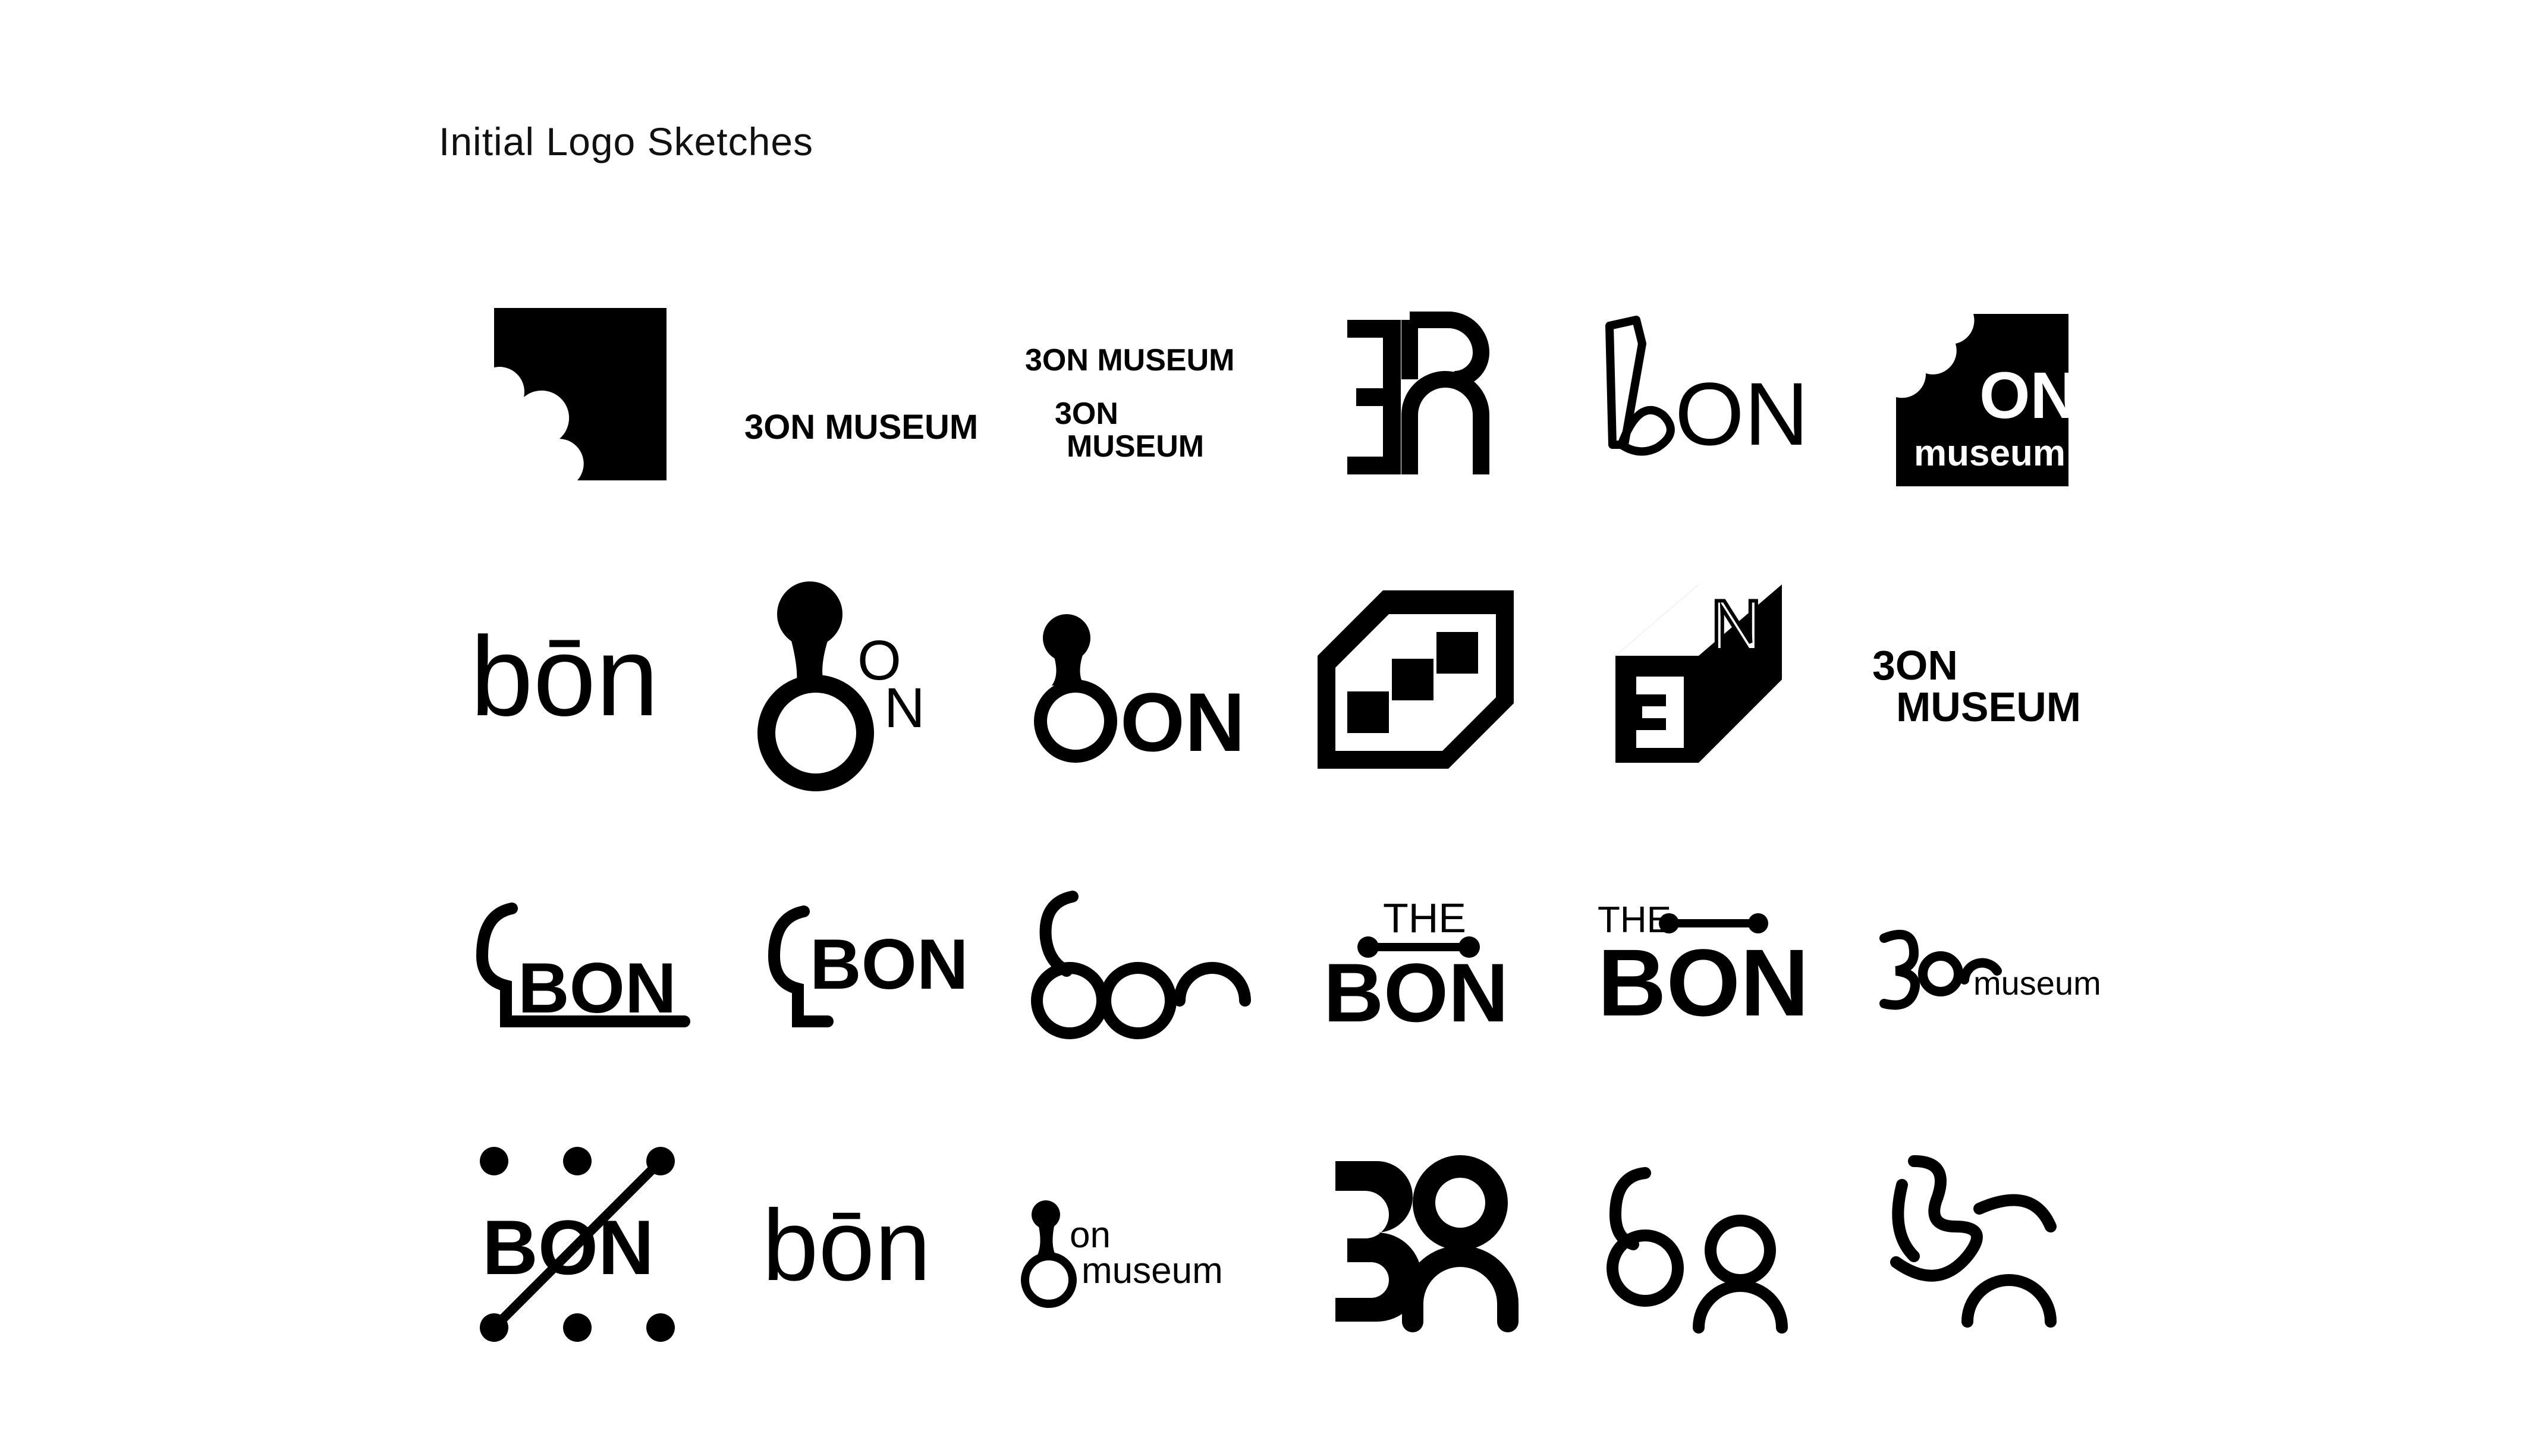 The image size is (2537, 1456). Describe the element at coordinates (1990, 454) in the screenshot. I see `logo-6-line-2: museum` at that location.